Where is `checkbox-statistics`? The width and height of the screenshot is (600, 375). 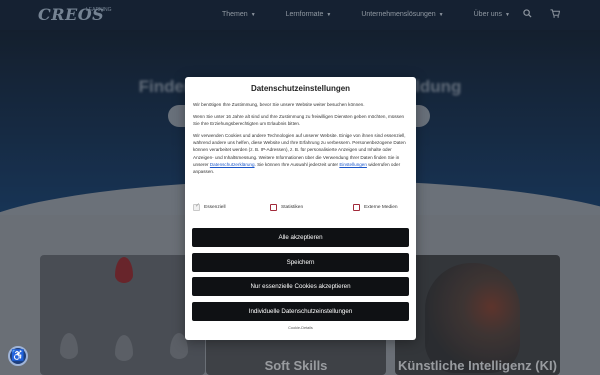
checkbox-statistics is located at coordinates (273, 207).